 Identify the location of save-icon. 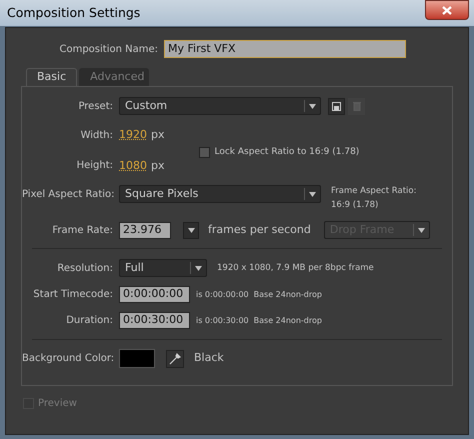
(336, 106).